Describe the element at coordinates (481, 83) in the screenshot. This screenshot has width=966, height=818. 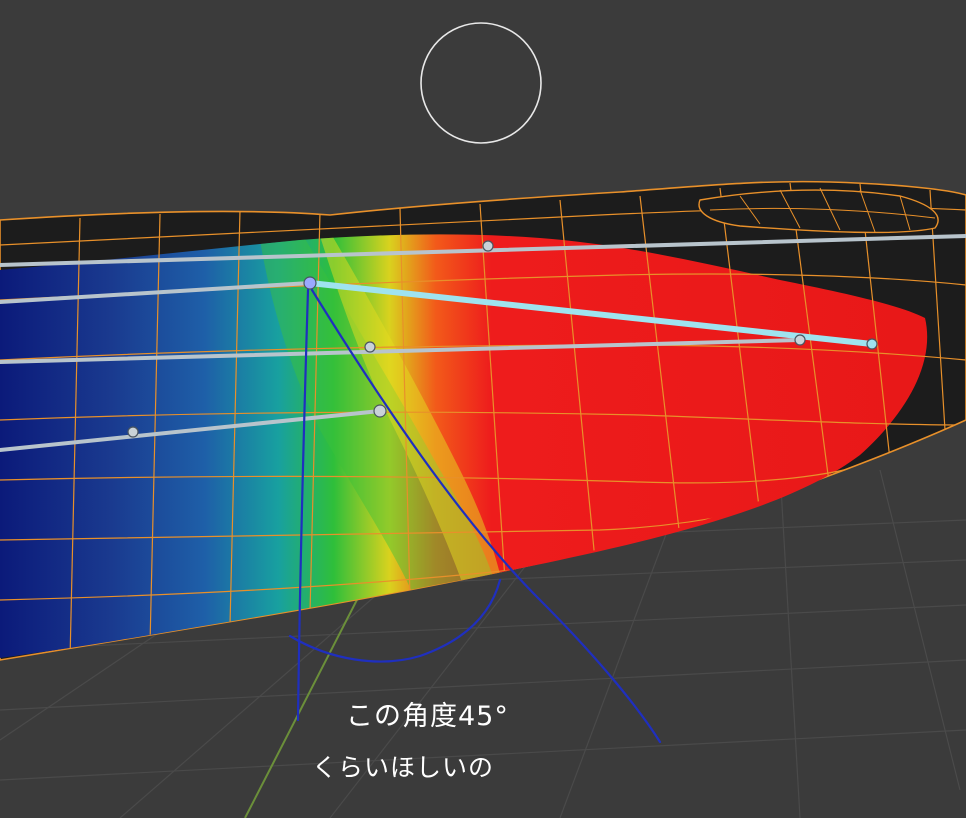
I see `brush-cursor-circle` at that location.